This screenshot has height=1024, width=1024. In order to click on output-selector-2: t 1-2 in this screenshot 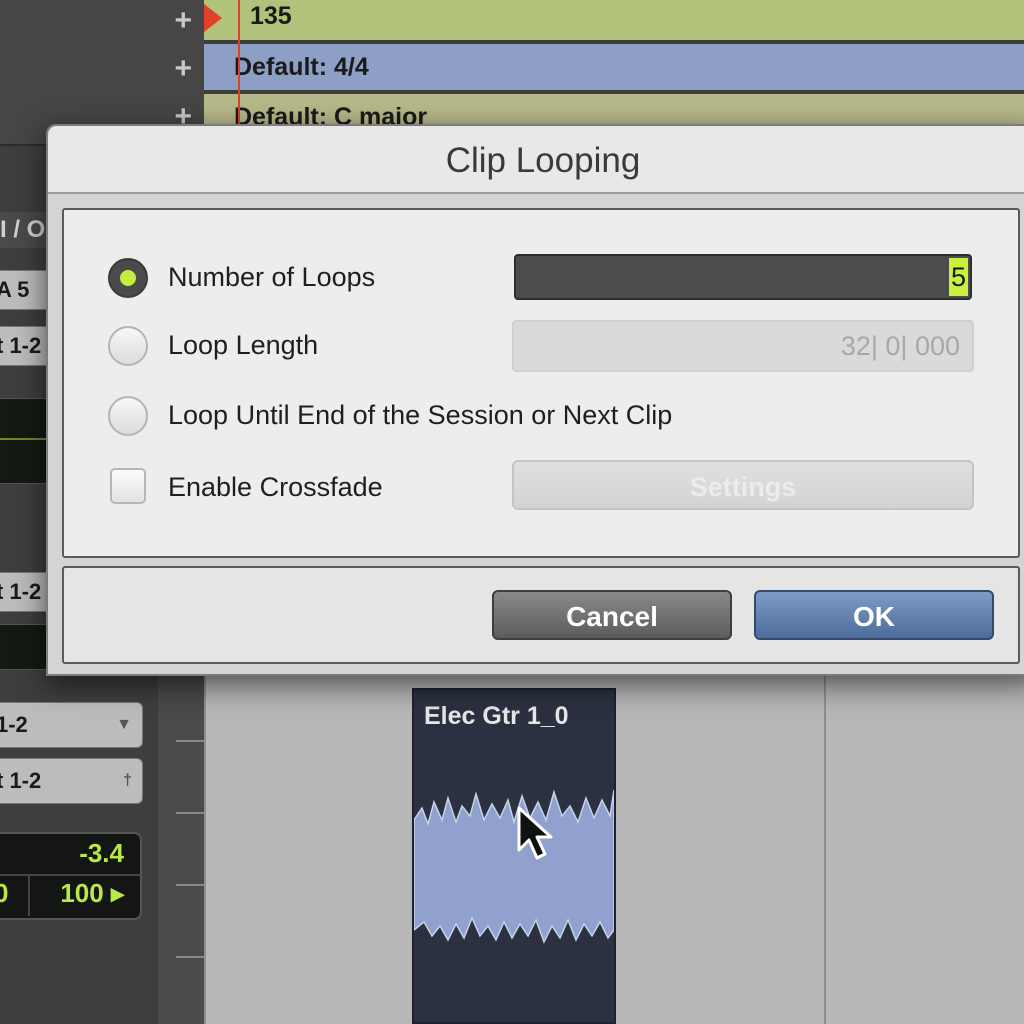, I will do `click(25, 592)`.